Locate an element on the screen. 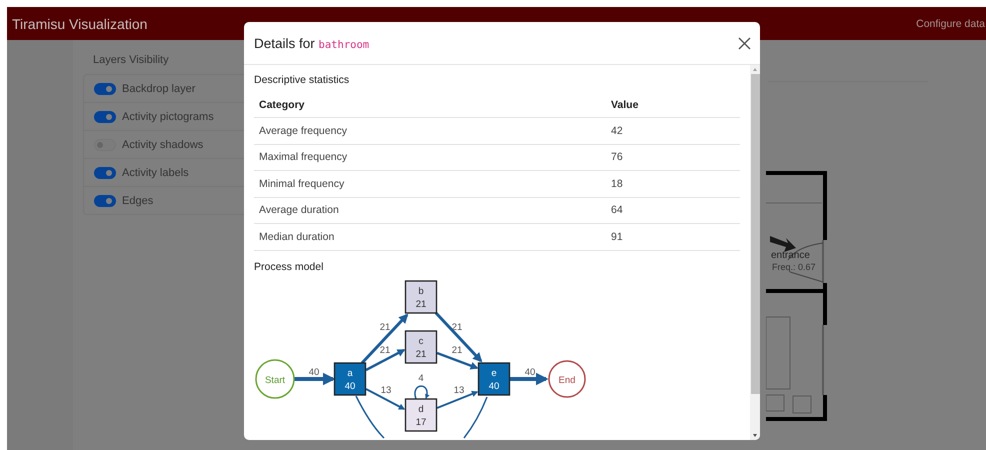 The width and height of the screenshot is (986, 450). node-label: b is located at coordinates (421, 291).